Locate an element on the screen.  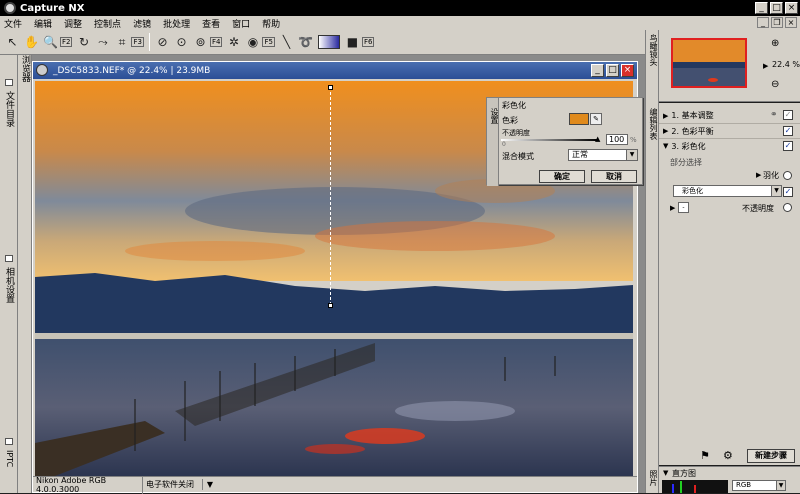
menu-control-point: 控制点 is located at coordinates (107, 23).